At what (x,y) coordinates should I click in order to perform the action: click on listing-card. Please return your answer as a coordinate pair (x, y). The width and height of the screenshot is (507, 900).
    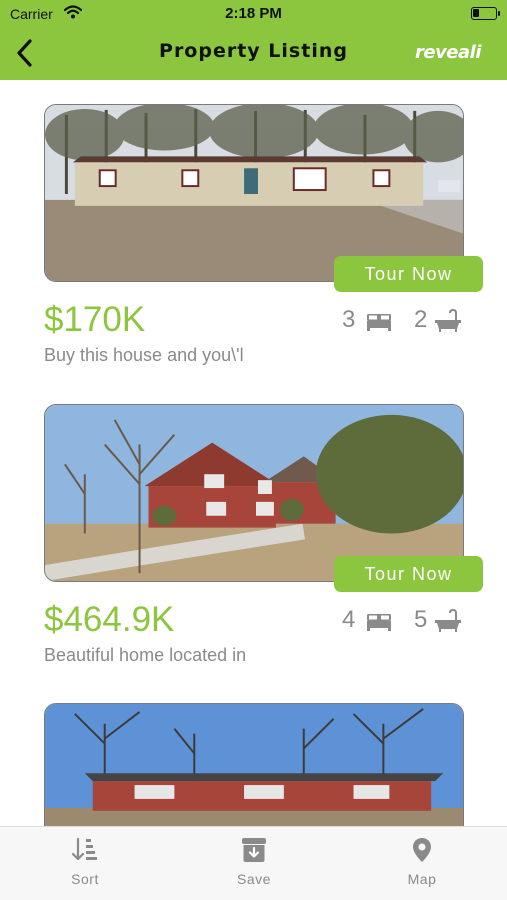
    Looking at the image, I should click on (253, 764).